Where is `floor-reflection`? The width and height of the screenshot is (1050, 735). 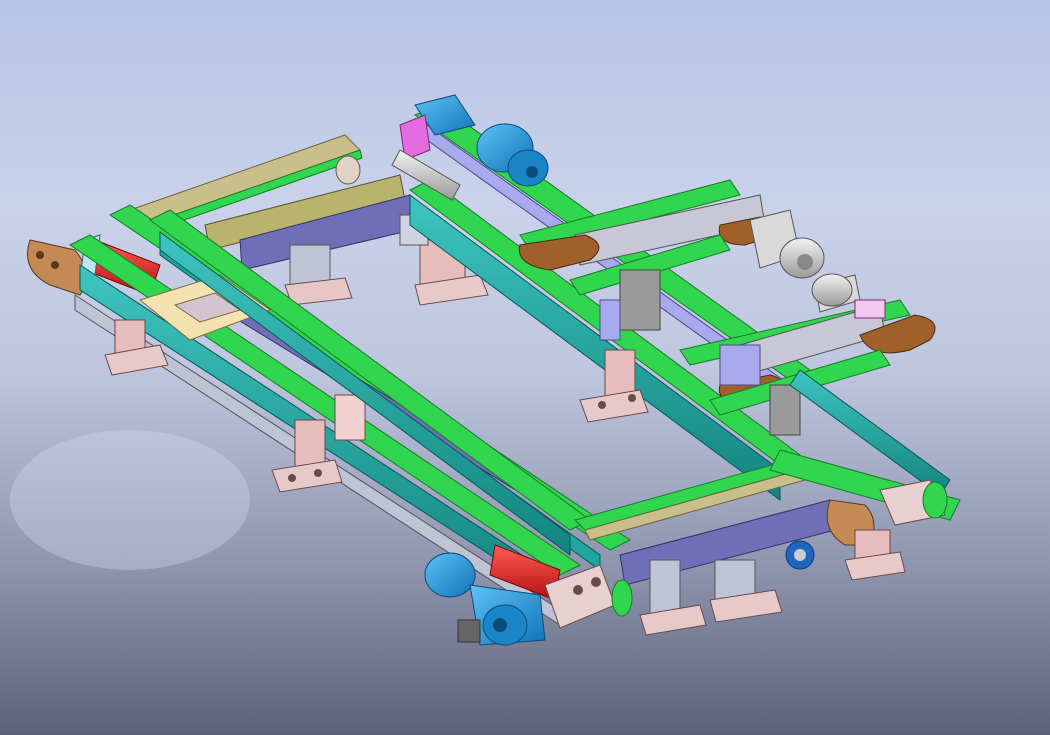
floor-reflection is located at coordinates (130, 500).